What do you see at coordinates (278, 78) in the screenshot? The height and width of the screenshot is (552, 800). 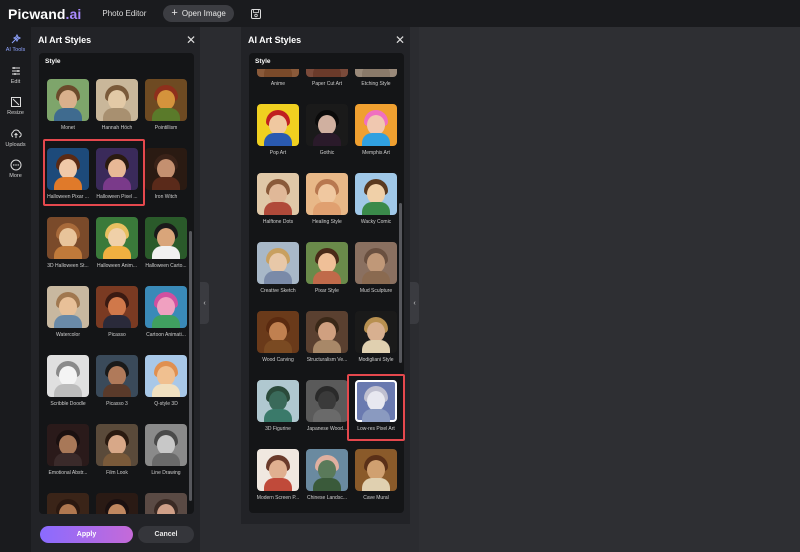 I see `style-tile: Anime` at bounding box center [278, 78].